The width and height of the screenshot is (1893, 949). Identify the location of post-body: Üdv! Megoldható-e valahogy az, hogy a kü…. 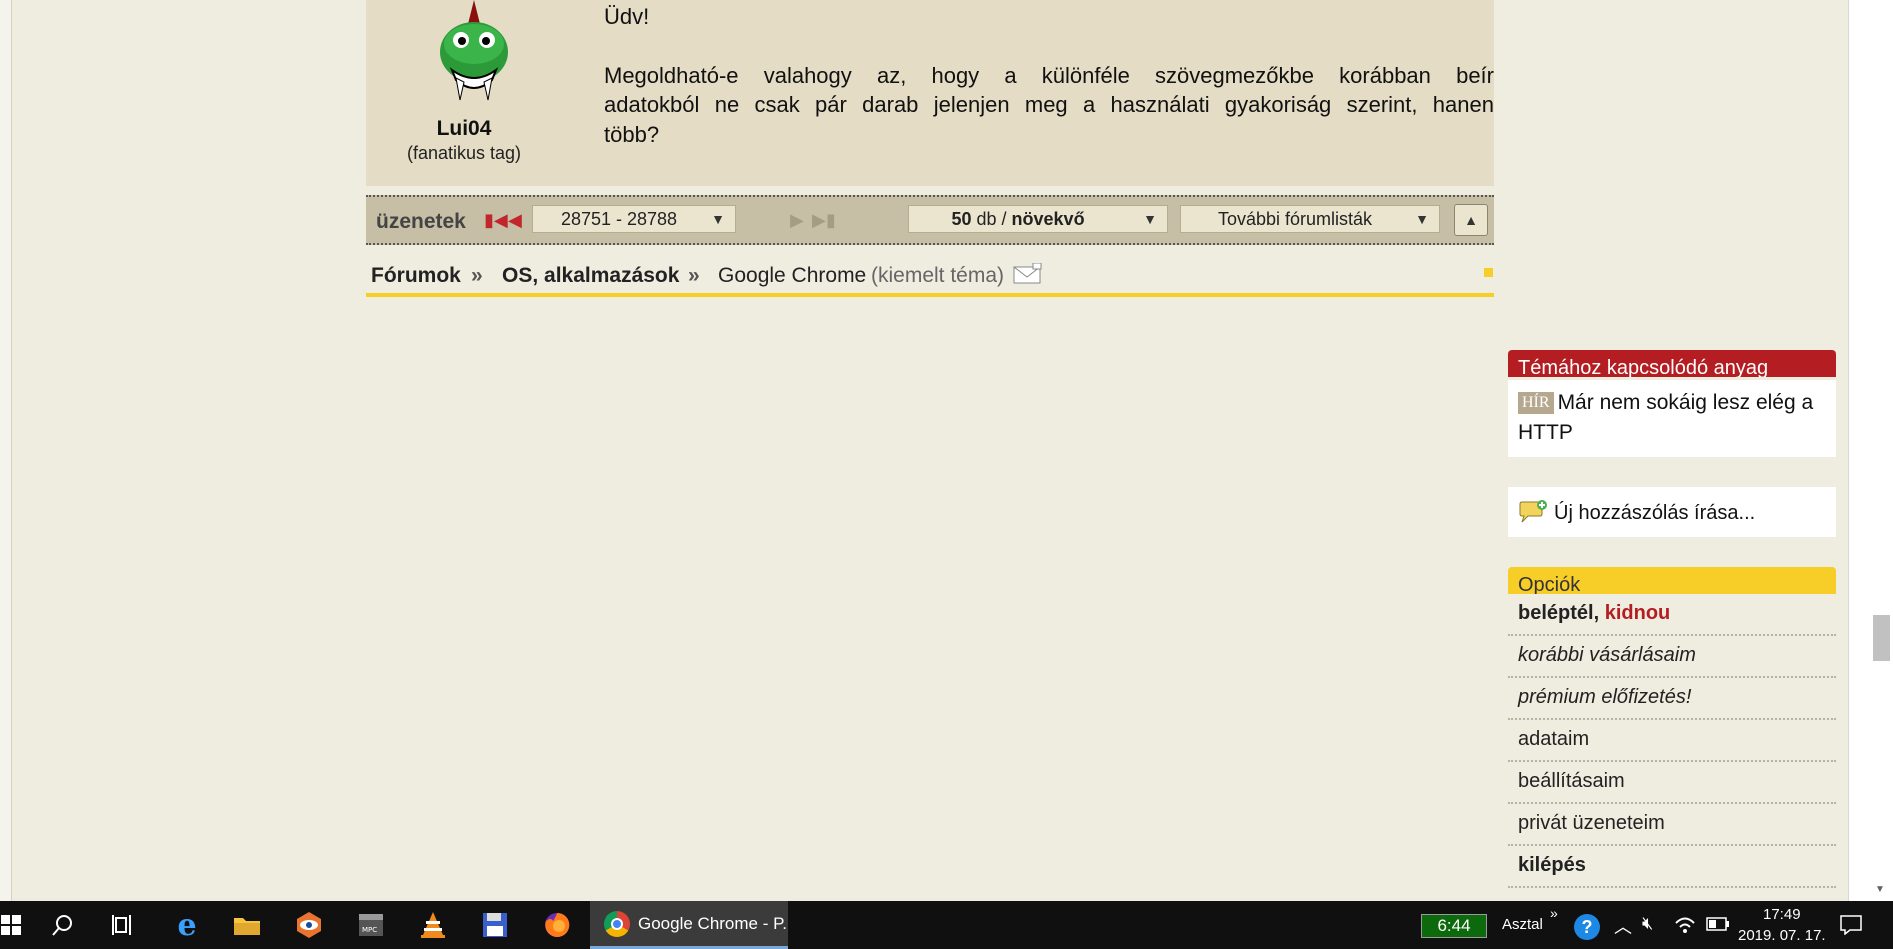
(1049, 75).